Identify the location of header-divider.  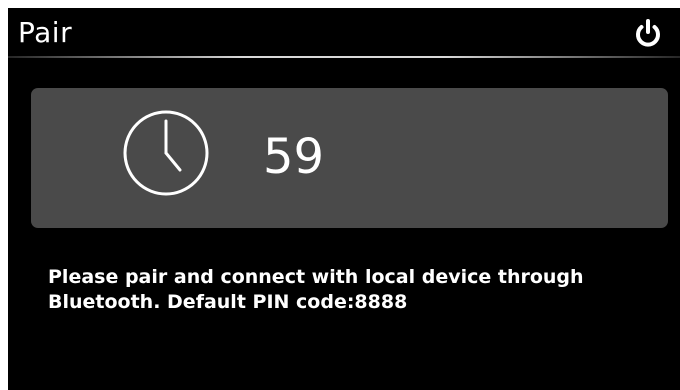
(344, 57).